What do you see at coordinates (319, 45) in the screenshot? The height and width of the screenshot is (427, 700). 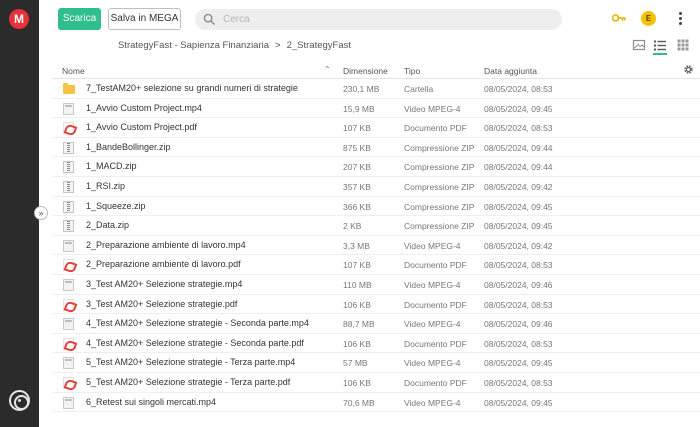 I see `breadcrumb-item-current: 2_StrategyFast` at bounding box center [319, 45].